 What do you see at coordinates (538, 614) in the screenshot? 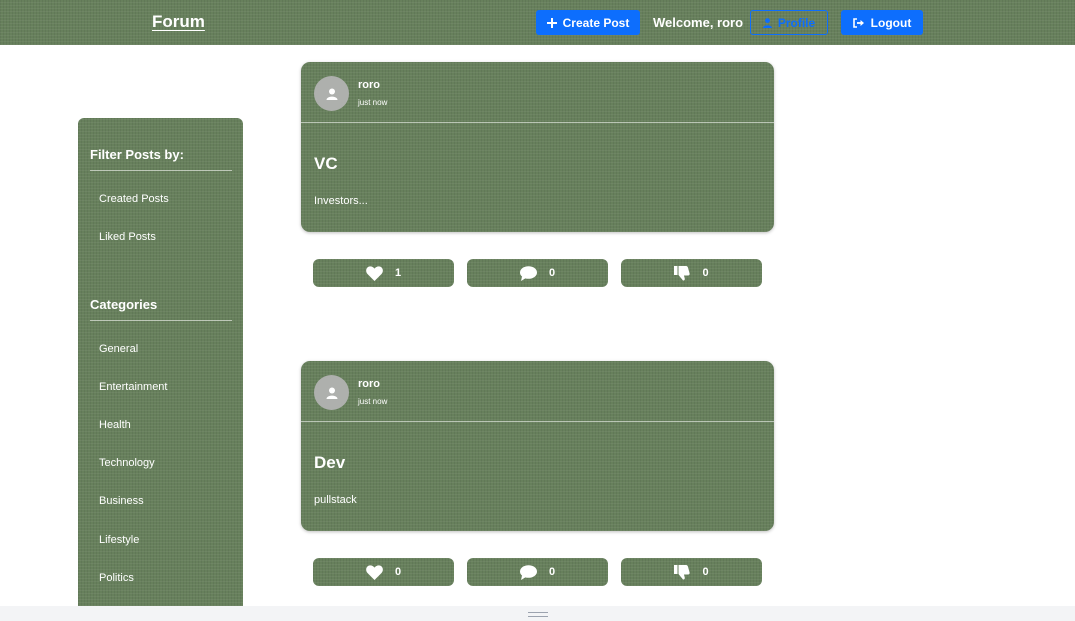
I see `resize-grip-icon` at bounding box center [538, 614].